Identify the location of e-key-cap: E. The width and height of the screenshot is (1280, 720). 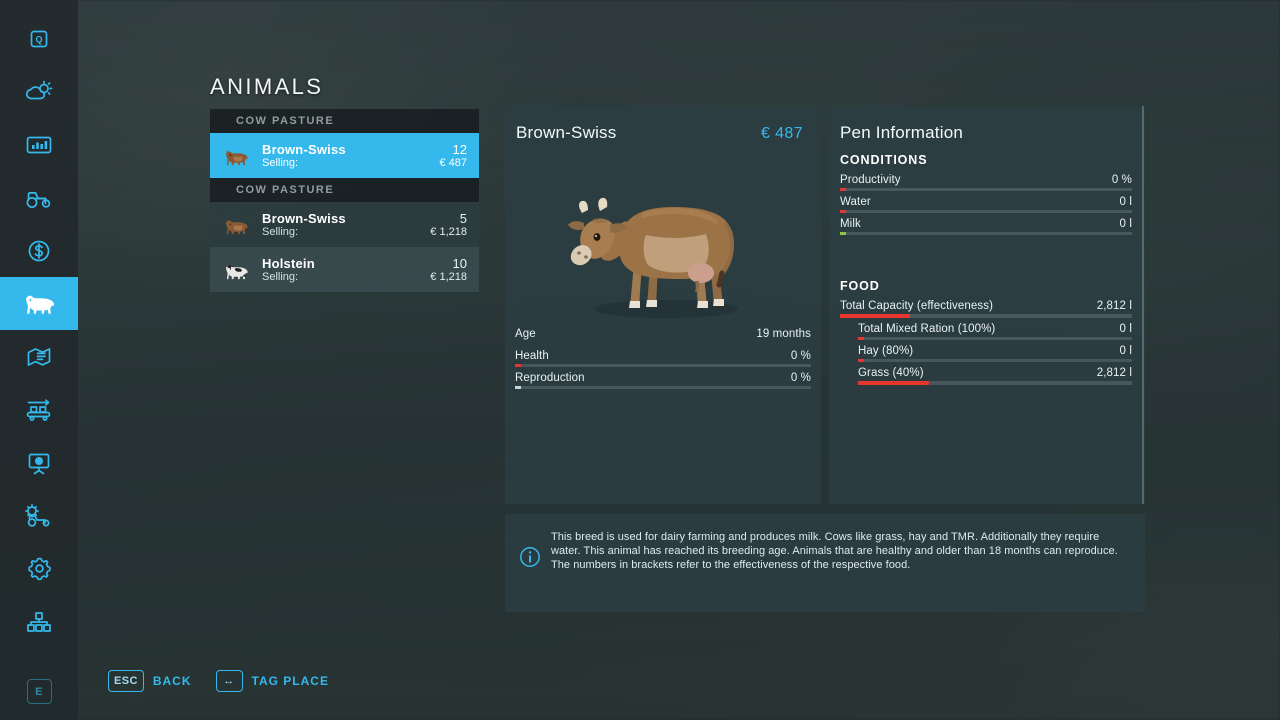
(39, 691).